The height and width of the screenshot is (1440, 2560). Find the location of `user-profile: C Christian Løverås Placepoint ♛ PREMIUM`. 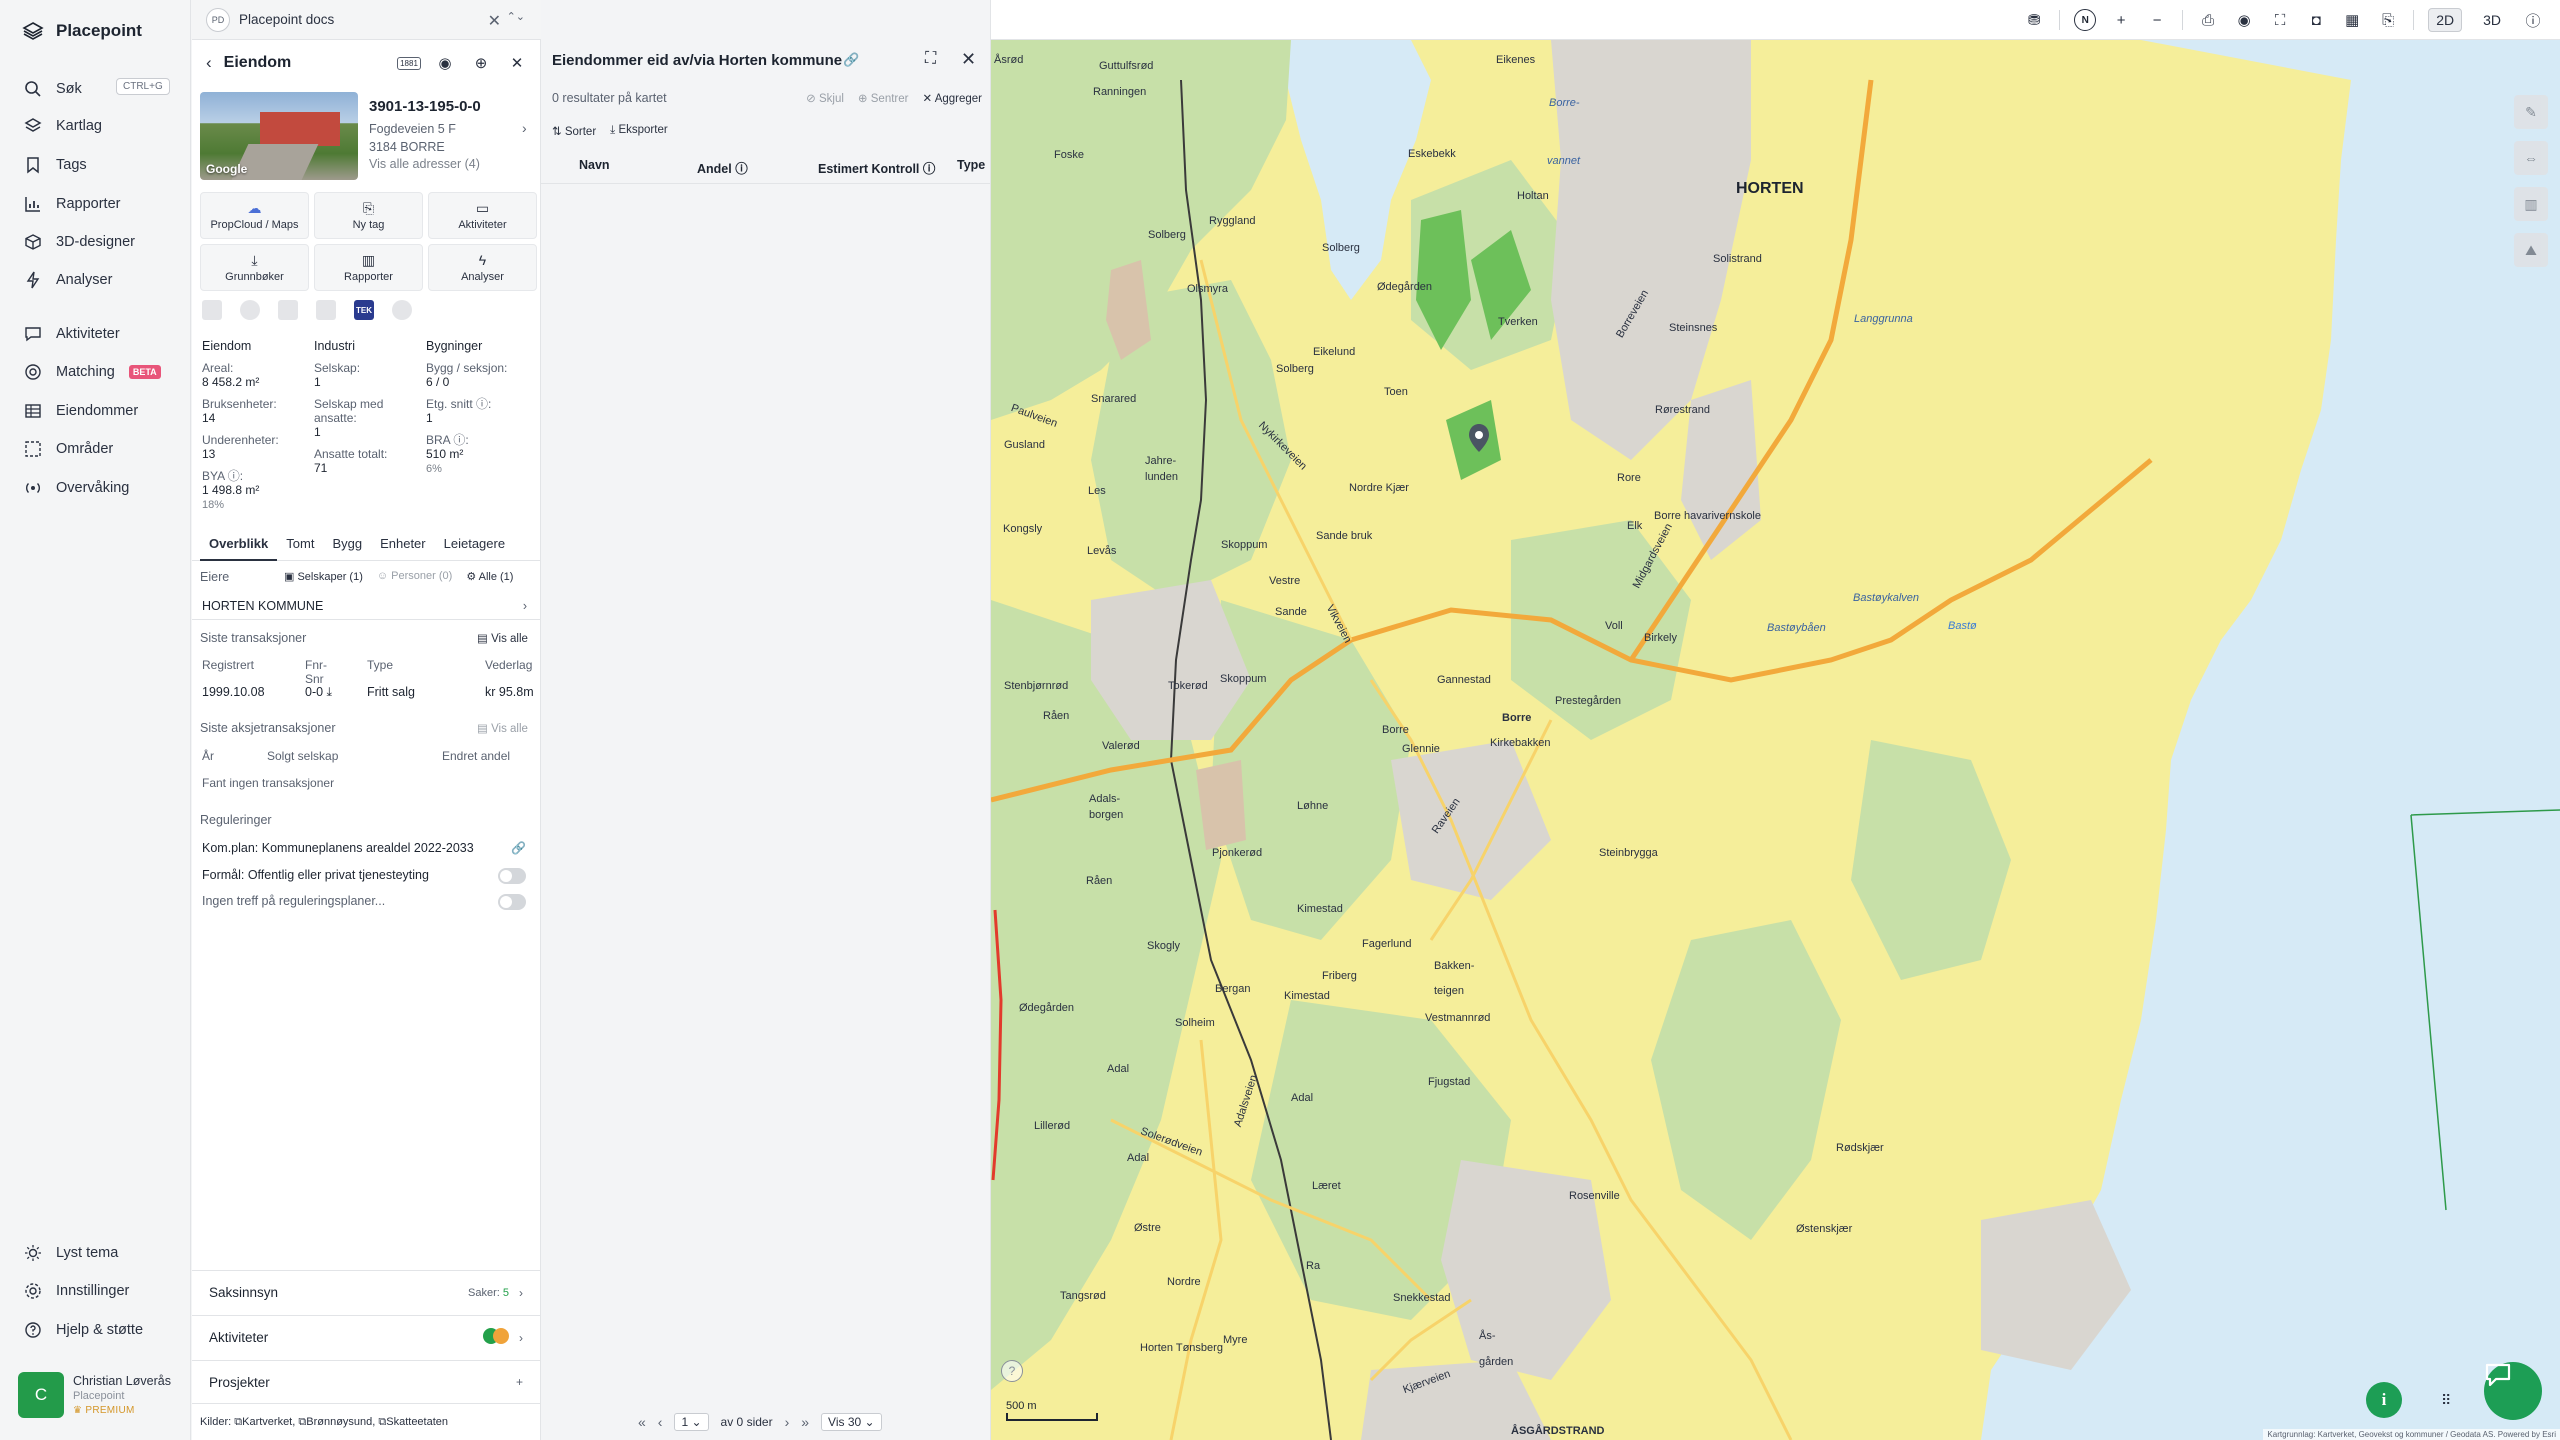

user-profile: C Christian Løverås Placepoint ♛ PREMIUM is located at coordinates (94, 1395).